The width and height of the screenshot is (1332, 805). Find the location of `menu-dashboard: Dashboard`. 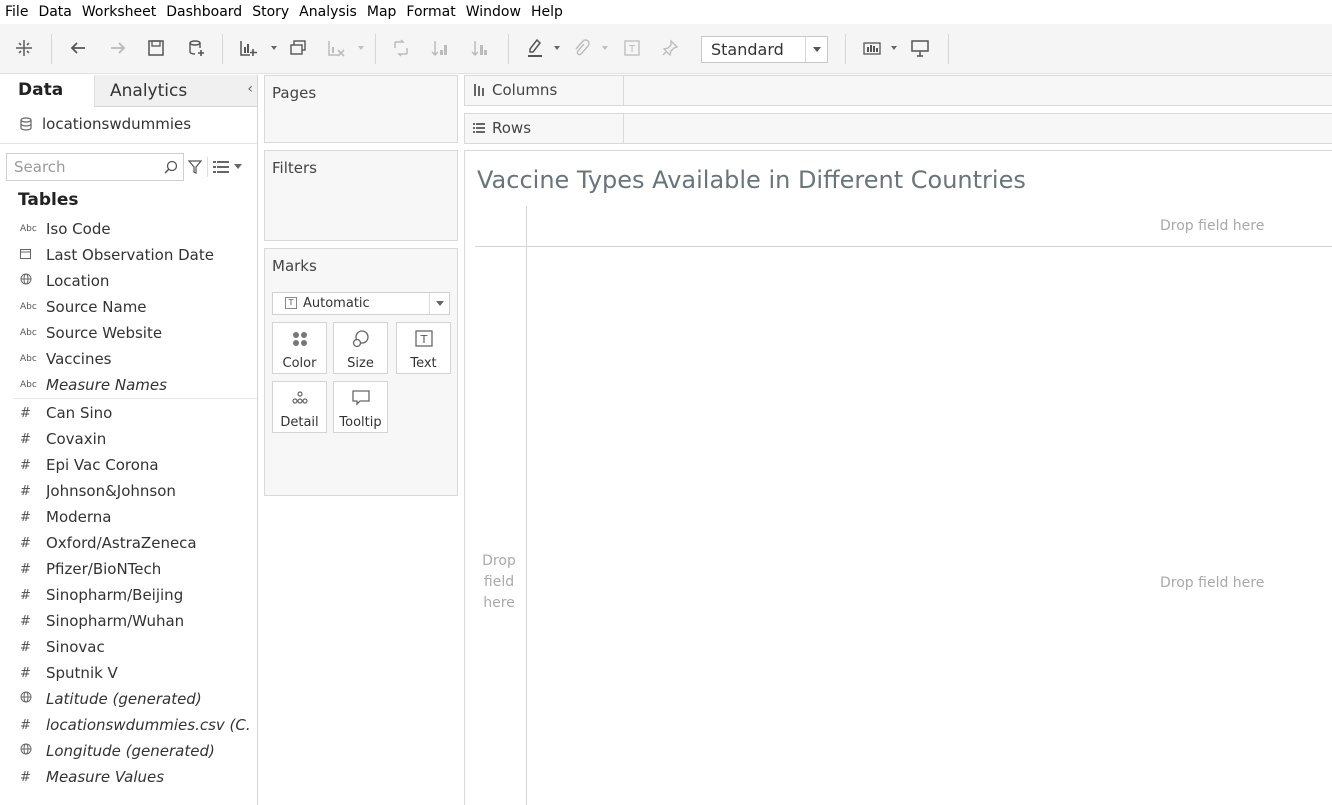

menu-dashboard: Dashboard is located at coordinates (204, 12).